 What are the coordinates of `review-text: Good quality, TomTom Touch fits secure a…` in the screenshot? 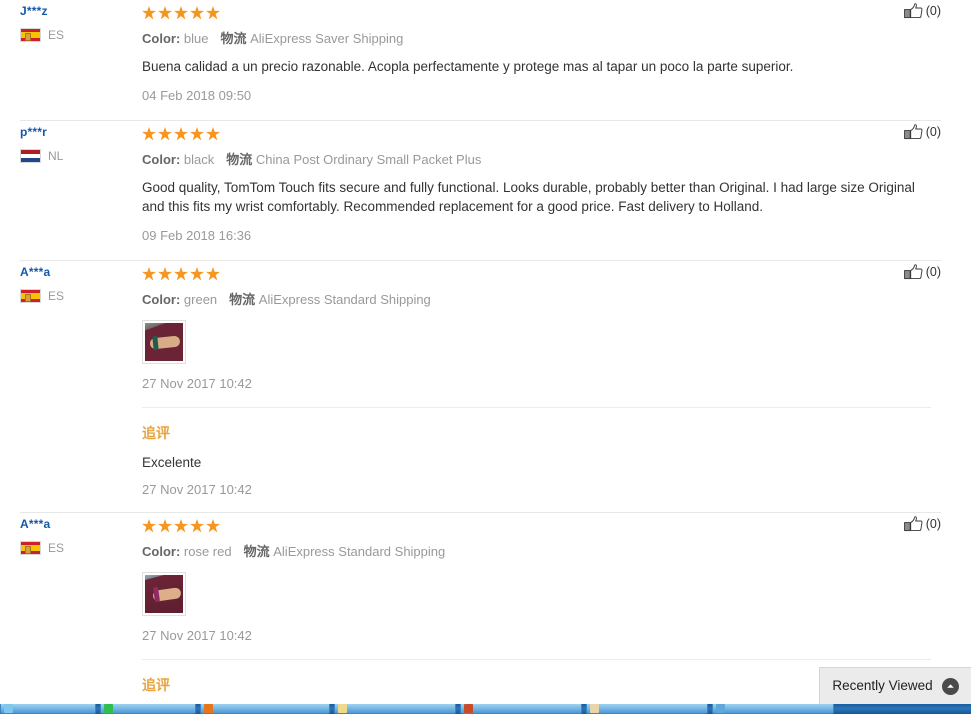 It's located at (528, 197).